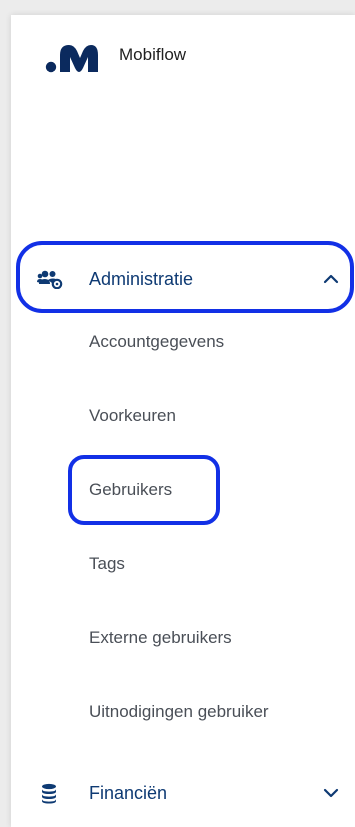  I want to click on mobiflow-logo-icon, so click(71, 59).